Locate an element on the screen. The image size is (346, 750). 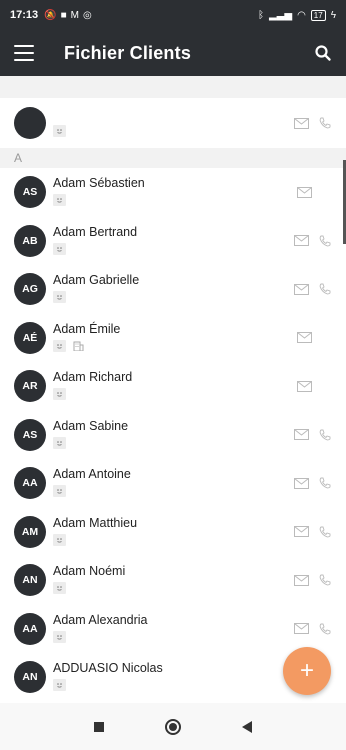
contact-name: Adam Alexandria is located at coordinates (100, 619).